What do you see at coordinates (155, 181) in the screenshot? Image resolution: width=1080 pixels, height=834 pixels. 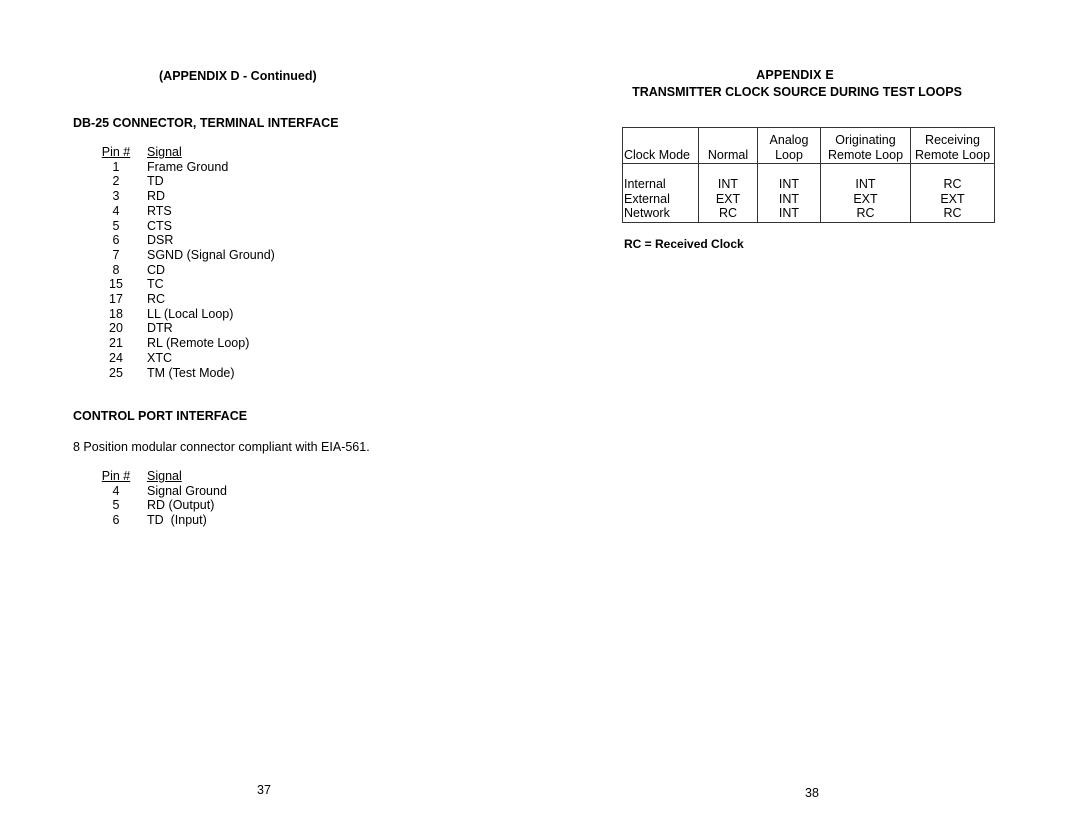 I see `signal-name: TD` at bounding box center [155, 181].